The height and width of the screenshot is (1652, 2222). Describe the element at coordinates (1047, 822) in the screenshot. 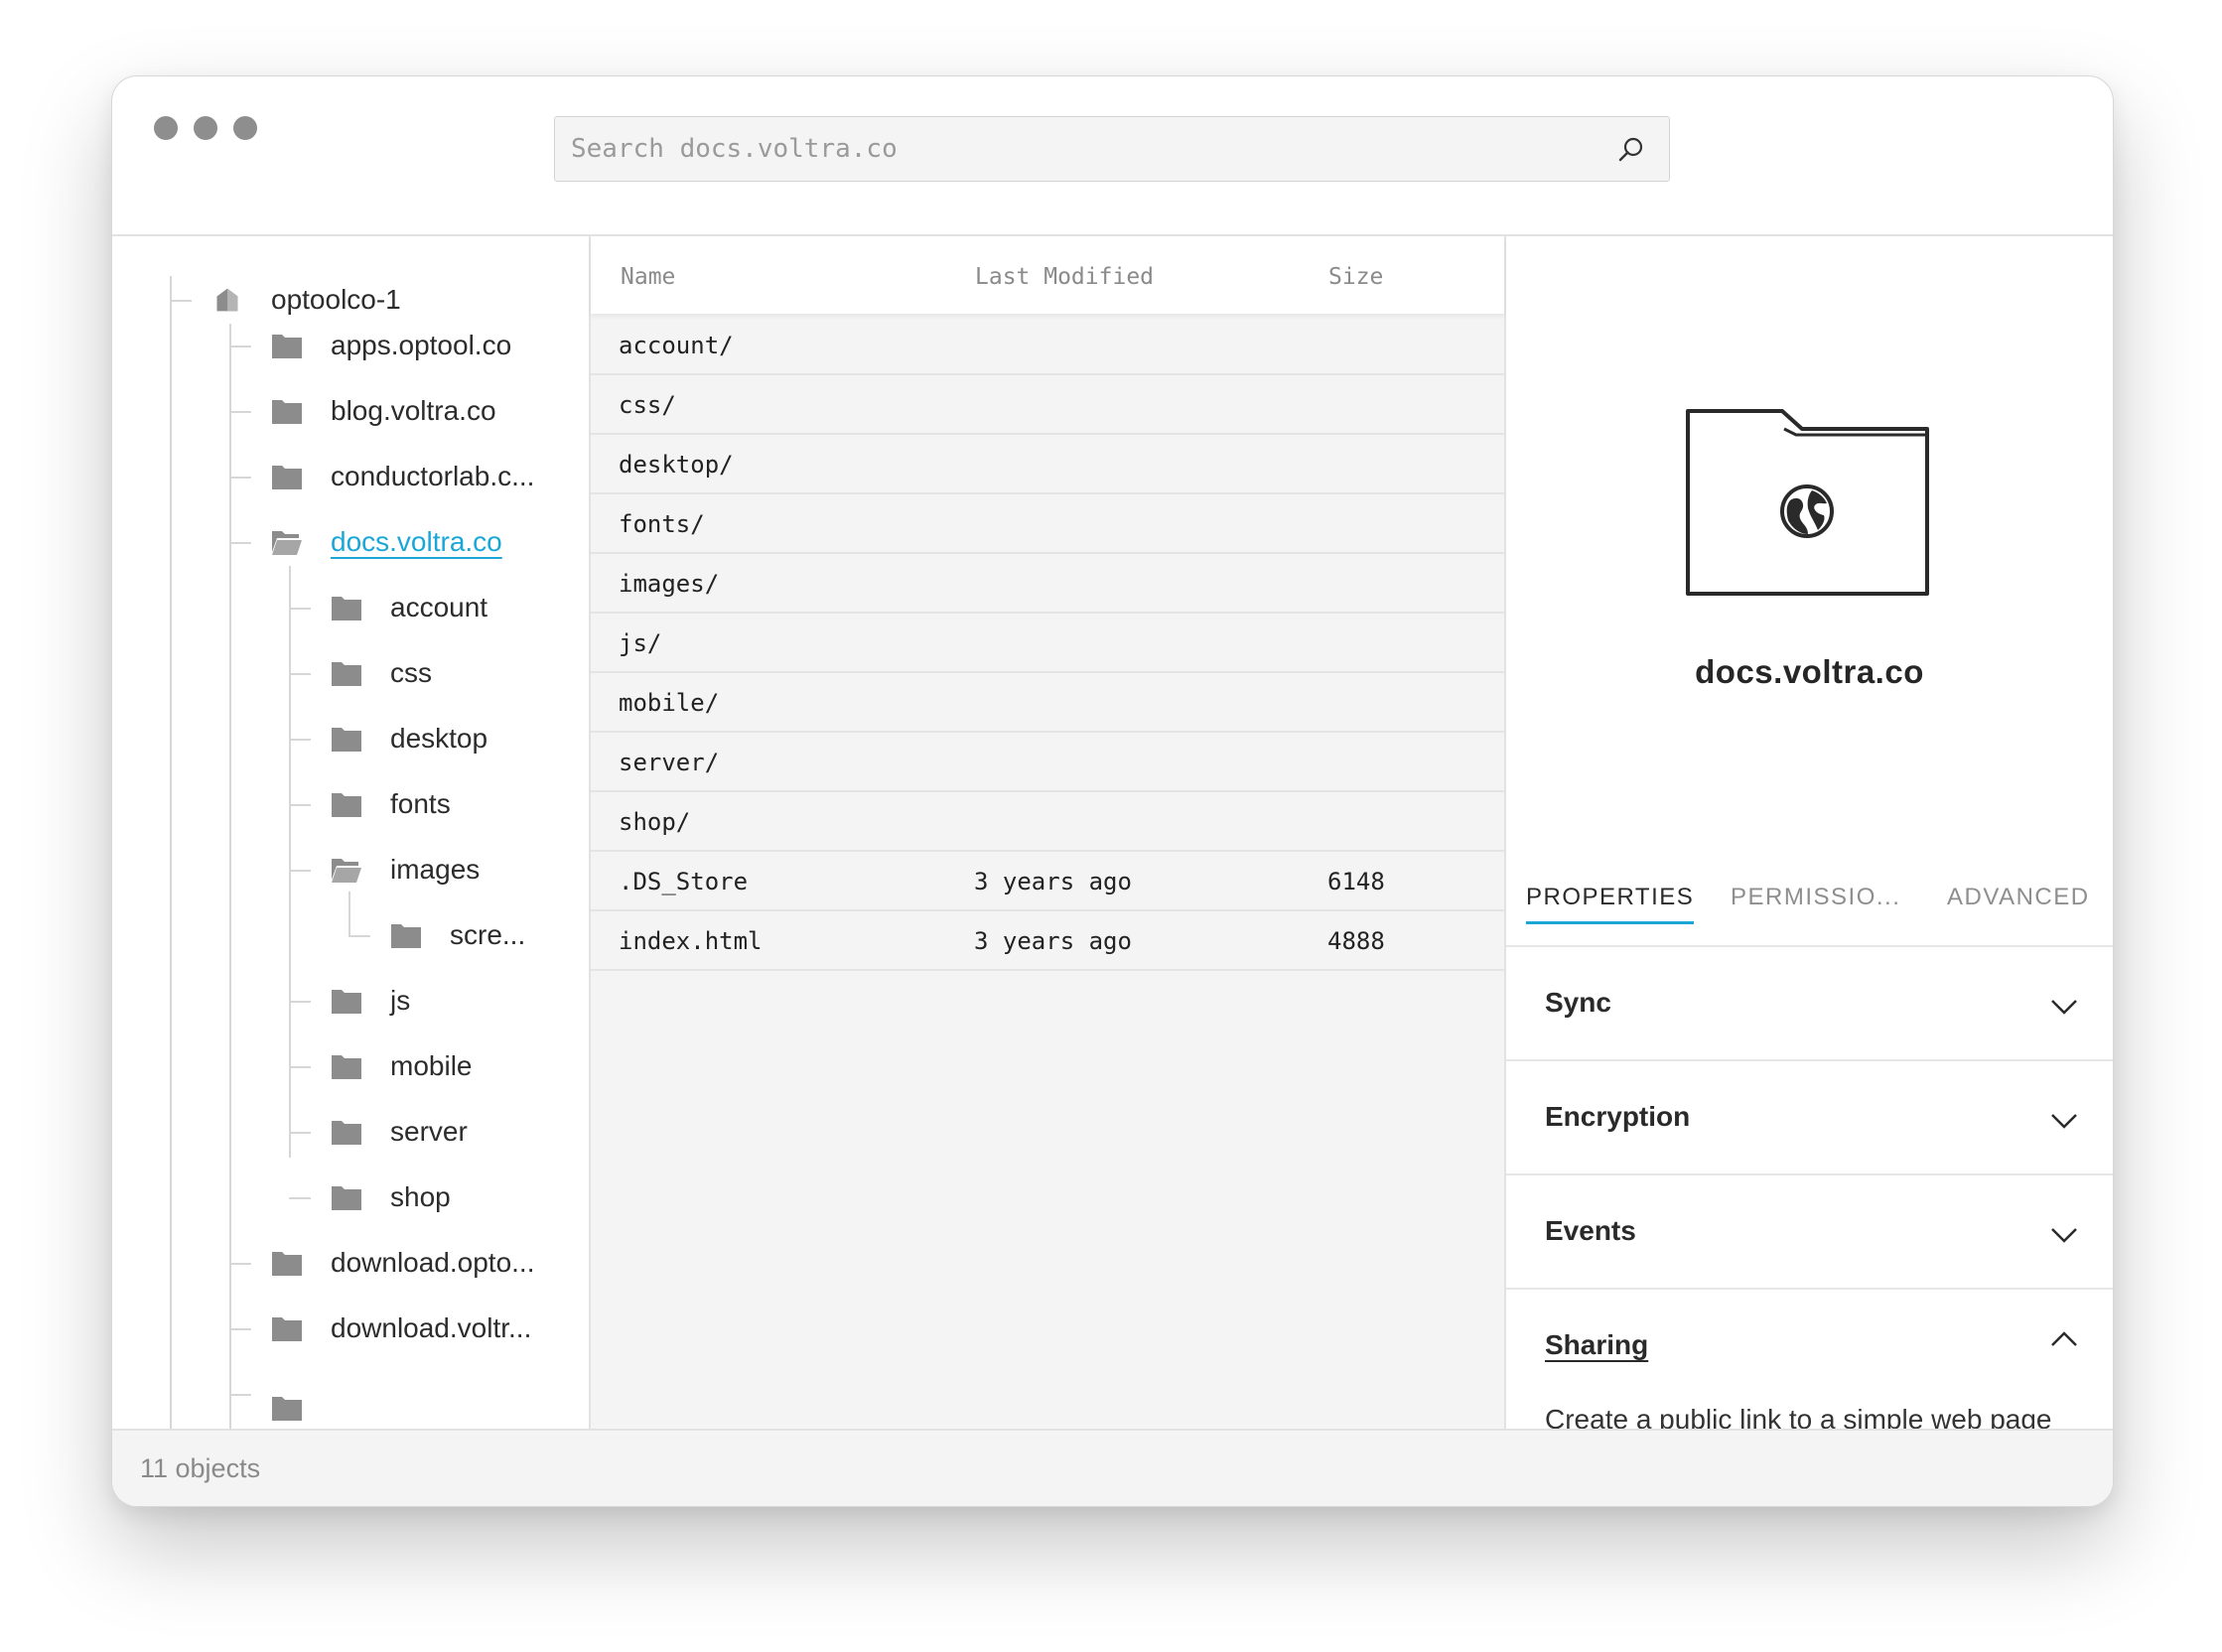

I see `table-row: shop/` at that location.